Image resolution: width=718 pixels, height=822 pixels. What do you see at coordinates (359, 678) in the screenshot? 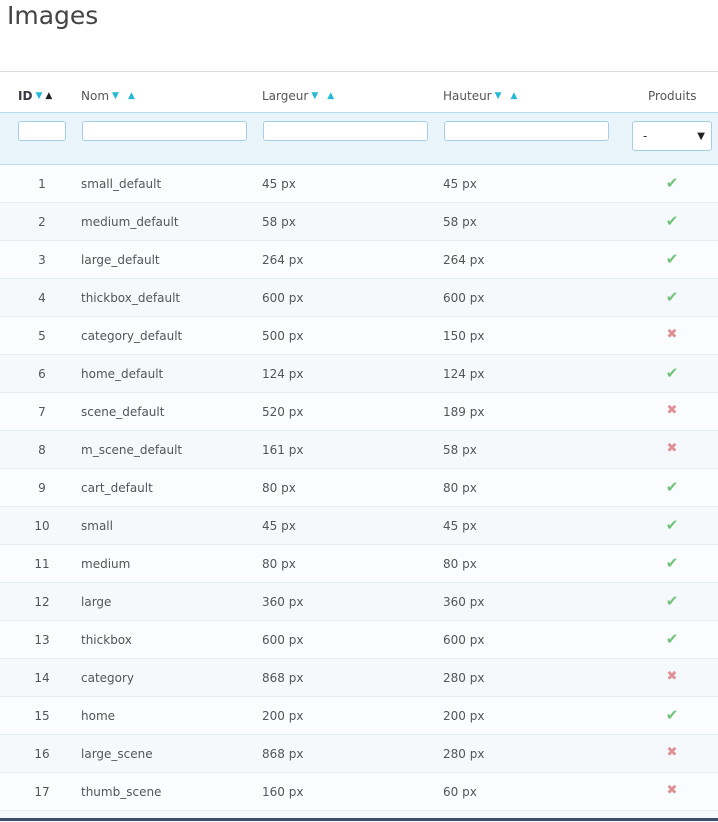
I see `table-row: 14 category 868 px 280 px ✖` at bounding box center [359, 678].